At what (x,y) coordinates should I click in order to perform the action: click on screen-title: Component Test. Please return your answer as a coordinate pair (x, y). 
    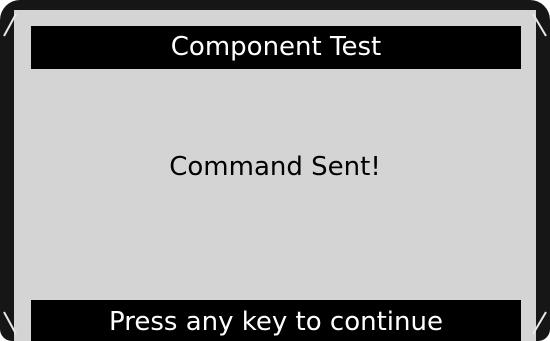
    Looking at the image, I should click on (276, 47).